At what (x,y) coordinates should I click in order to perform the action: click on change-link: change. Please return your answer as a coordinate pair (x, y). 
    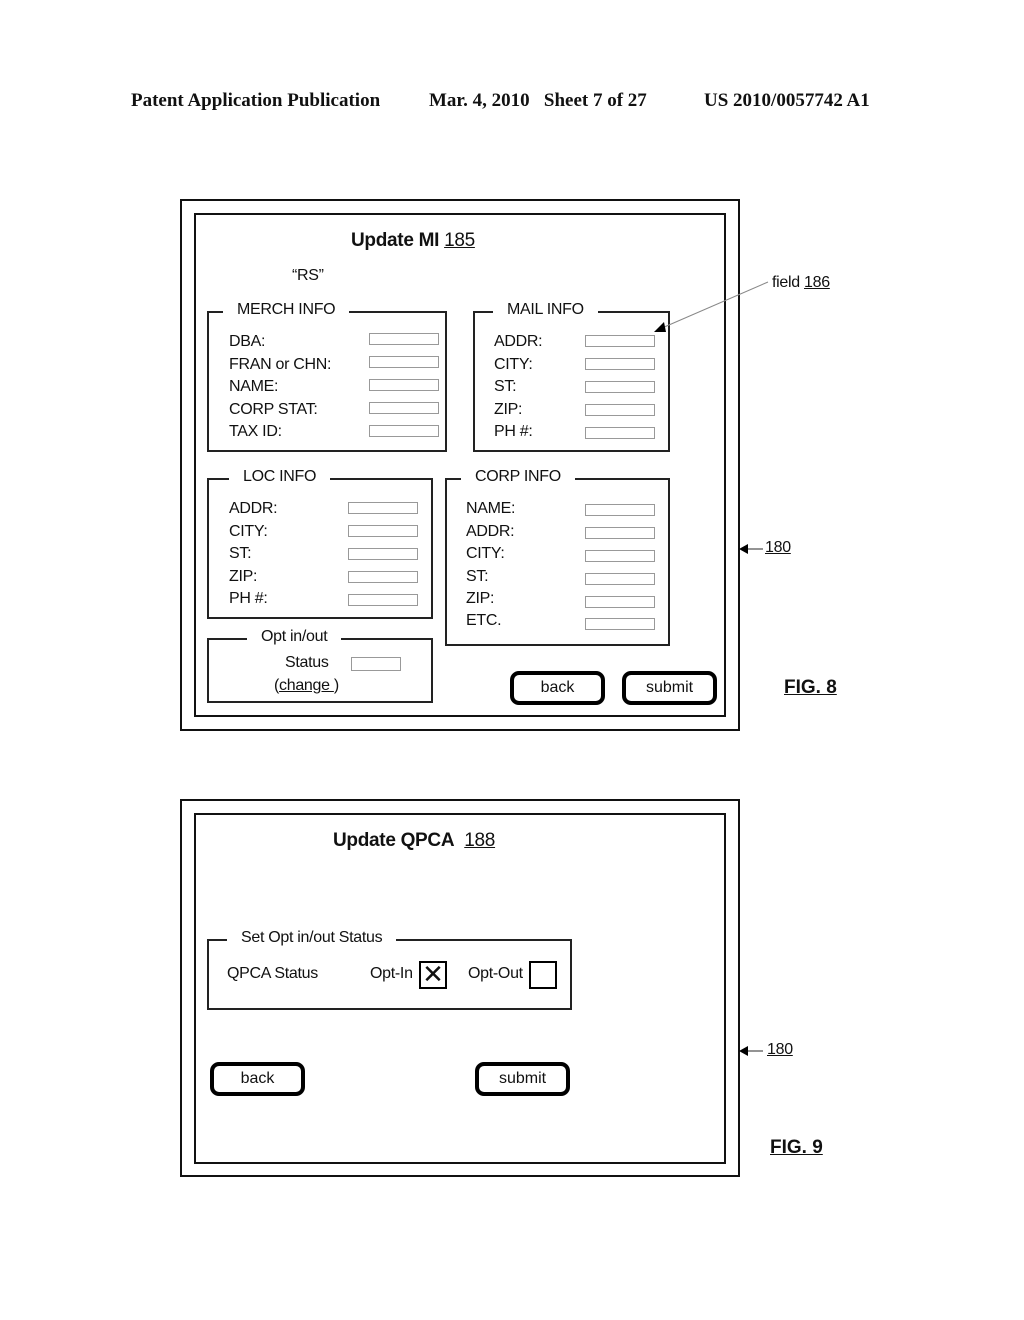
    Looking at the image, I should click on (306, 685).